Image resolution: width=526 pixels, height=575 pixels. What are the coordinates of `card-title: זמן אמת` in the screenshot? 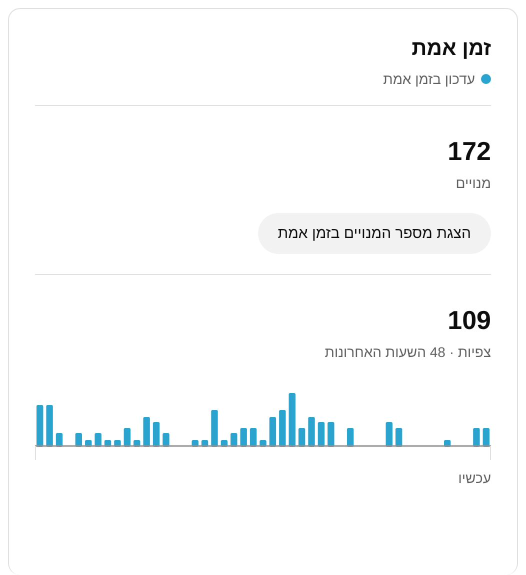 It's located at (450, 49).